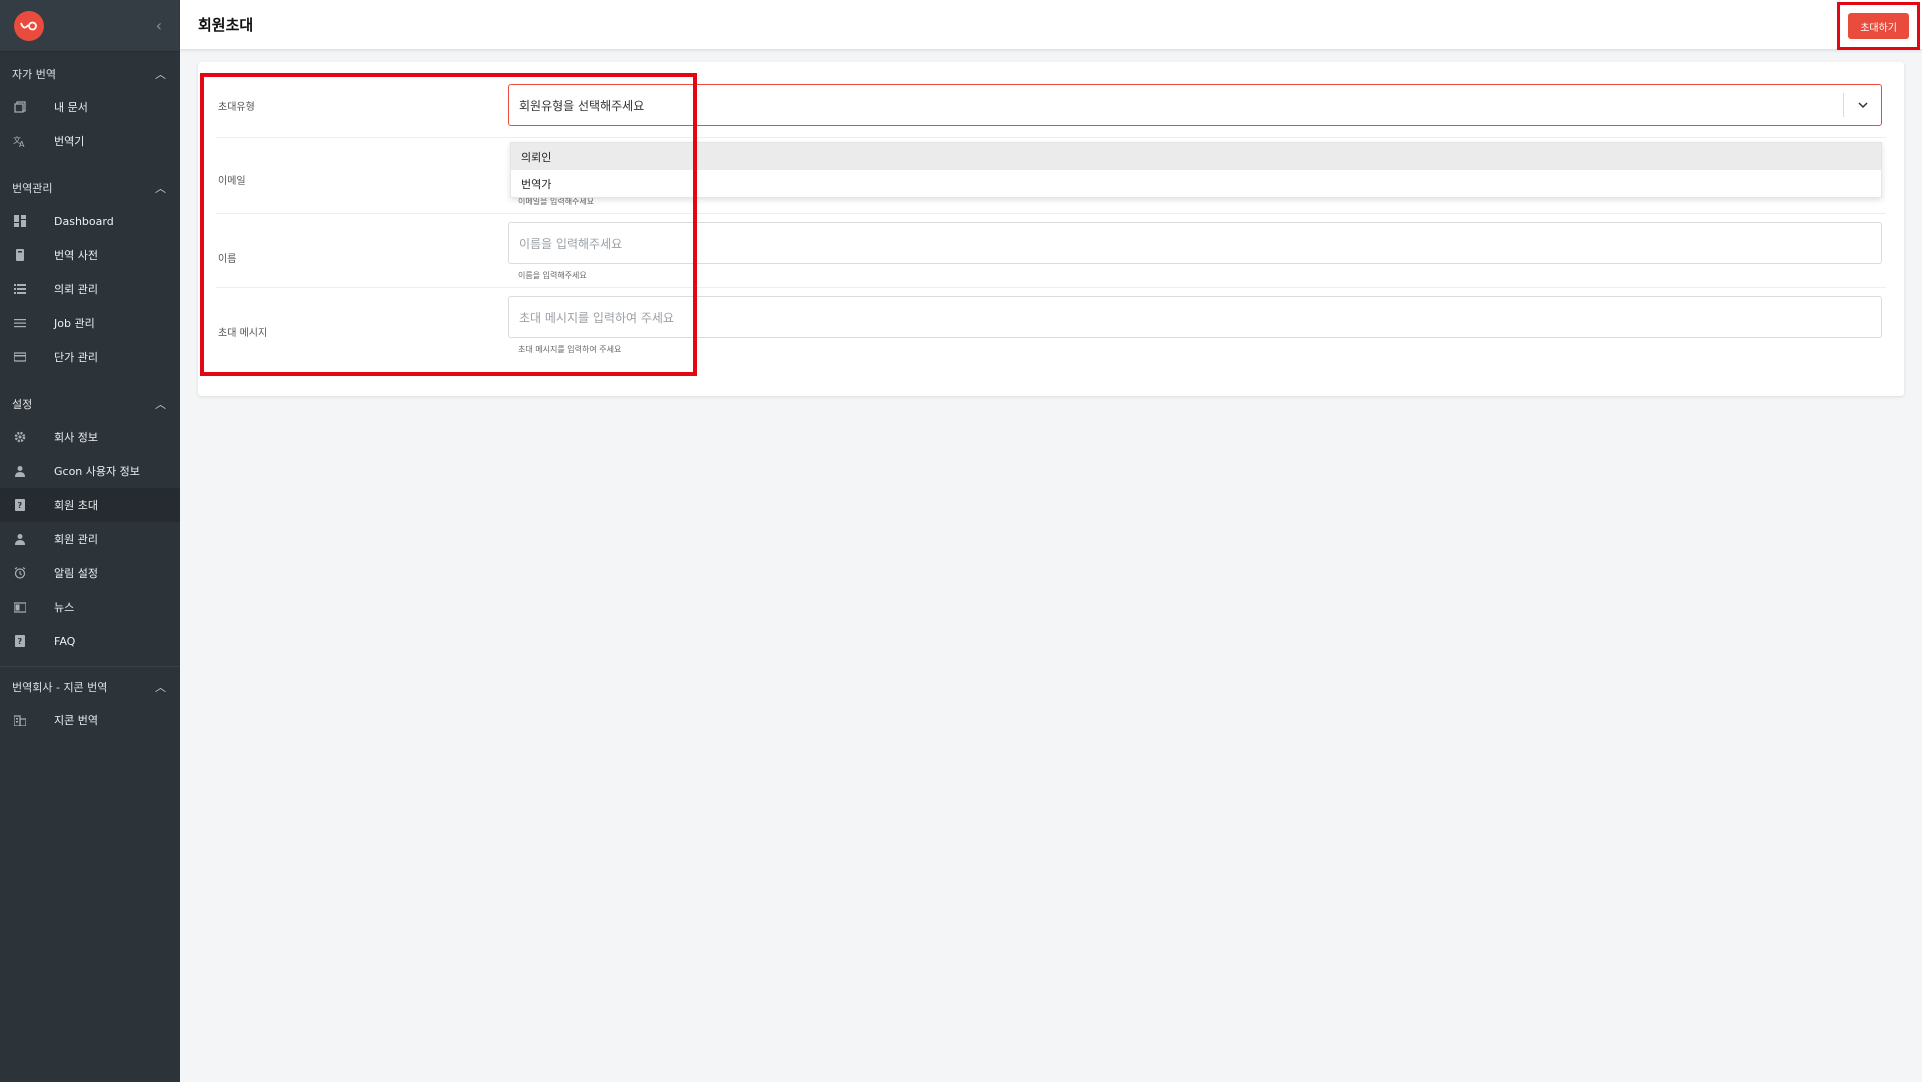  I want to click on sidebar-item-price-management: 단가 관리, so click(90, 357).